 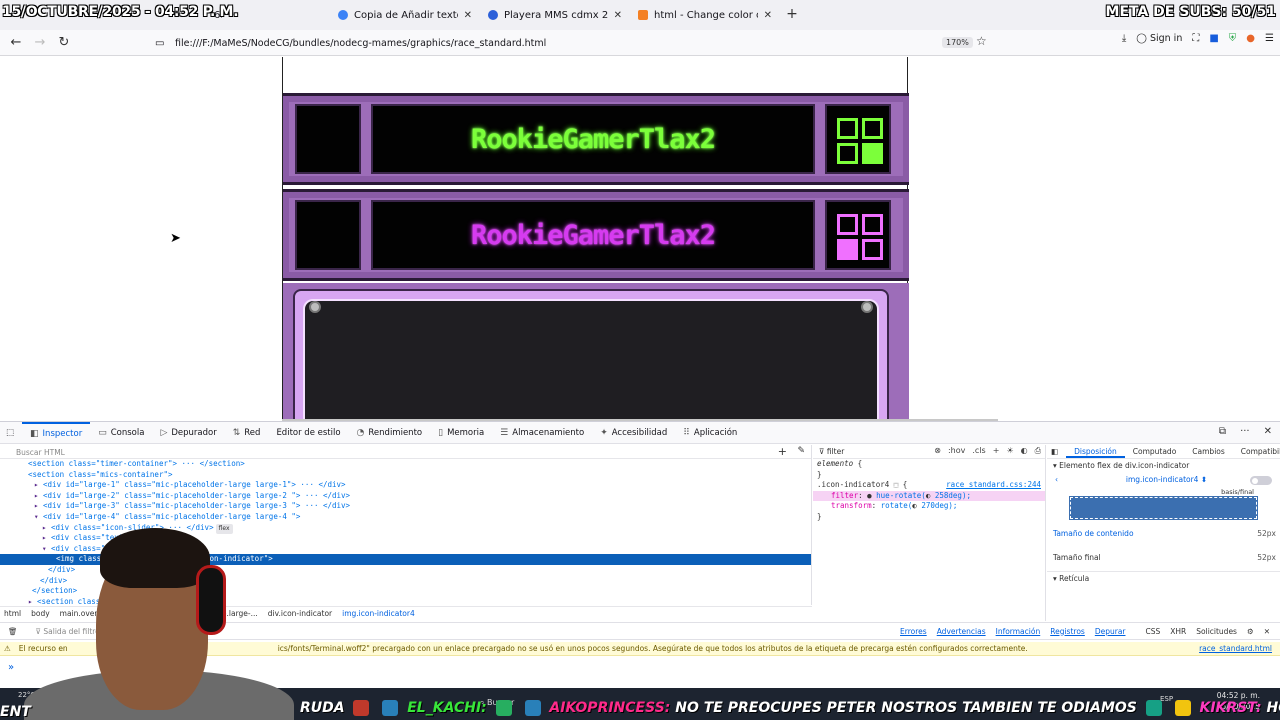 What do you see at coordinates (1159, 38) in the screenshot?
I see `sign-in-button: ◯ Sign in` at bounding box center [1159, 38].